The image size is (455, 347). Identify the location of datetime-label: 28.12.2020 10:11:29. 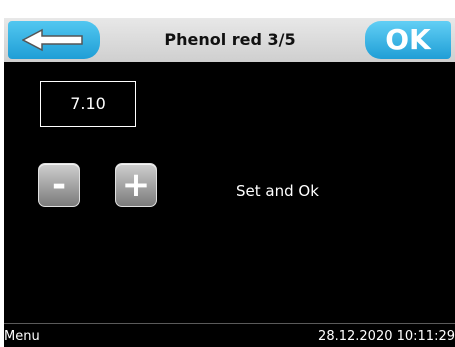
(386, 336).